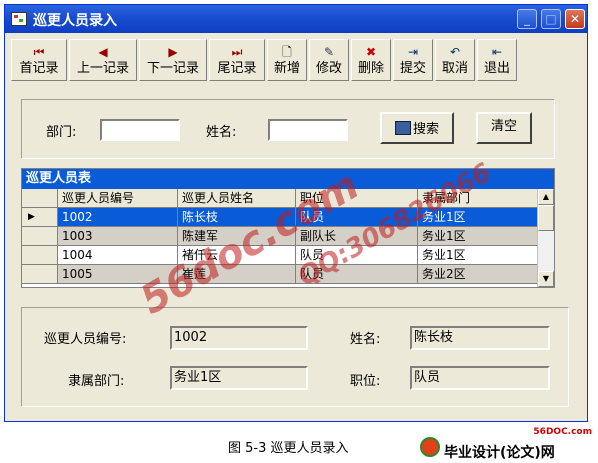 The image size is (598, 463). What do you see at coordinates (118, 255) in the screenshot?
I see `table-cell: 1004` at bounding box center [118, 255].